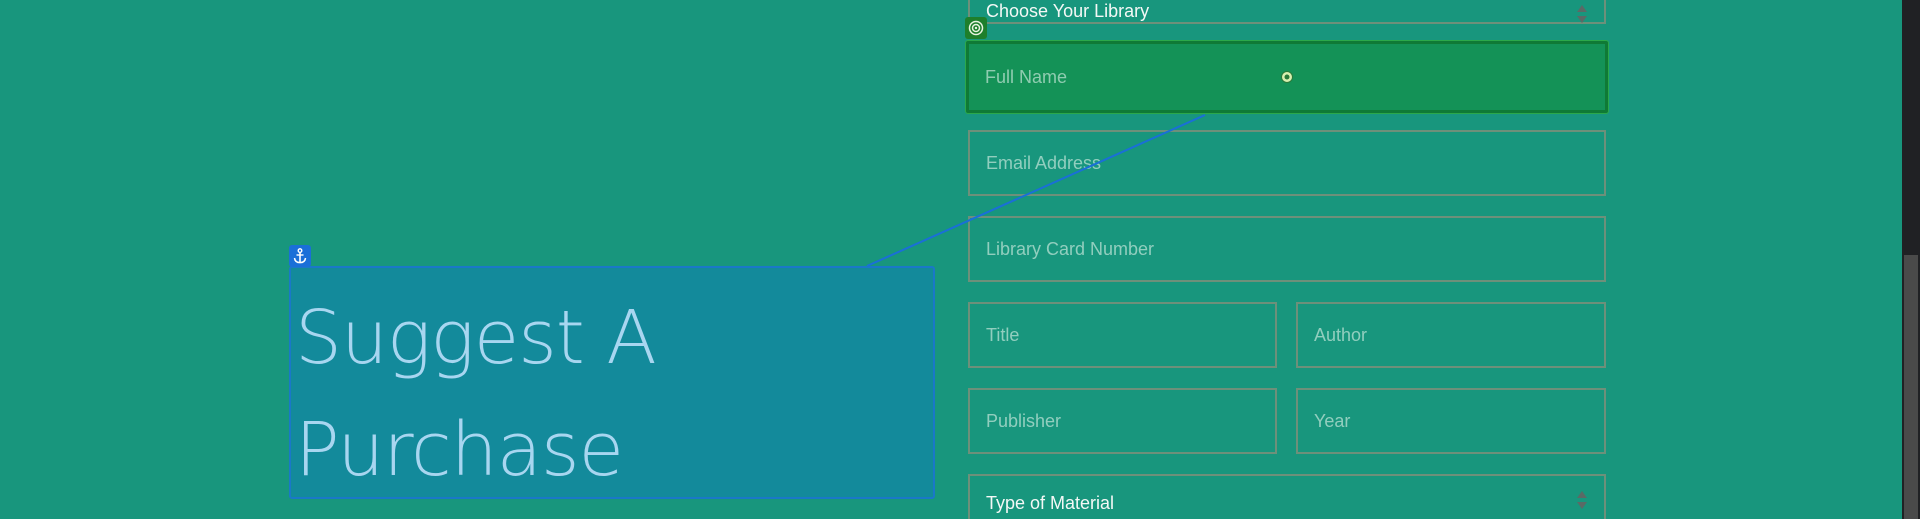  What do you see at coordinates (476, 338) in the screenshot?
I see `page-title-line-1: Suggest A` at bounding box center [476, 338].